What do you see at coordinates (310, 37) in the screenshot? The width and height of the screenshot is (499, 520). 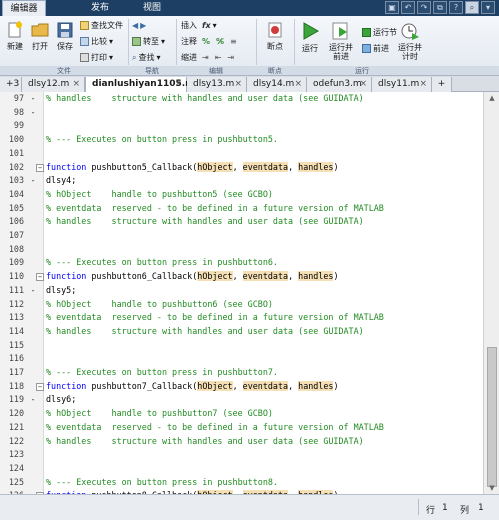 I see `run-button: 运行` at bounding box center [310, 37].